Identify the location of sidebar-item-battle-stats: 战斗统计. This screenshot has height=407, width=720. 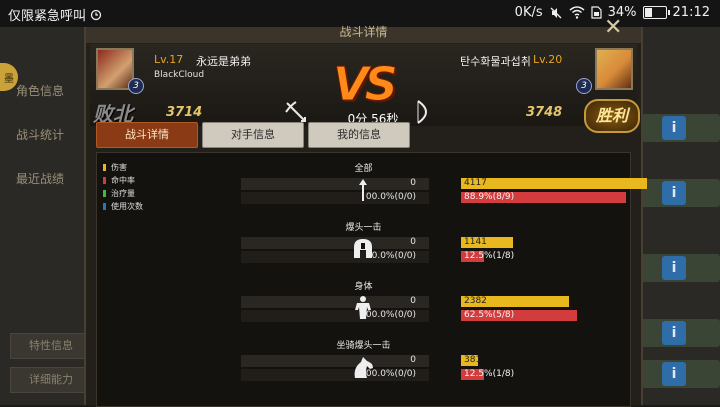
(40, 134).